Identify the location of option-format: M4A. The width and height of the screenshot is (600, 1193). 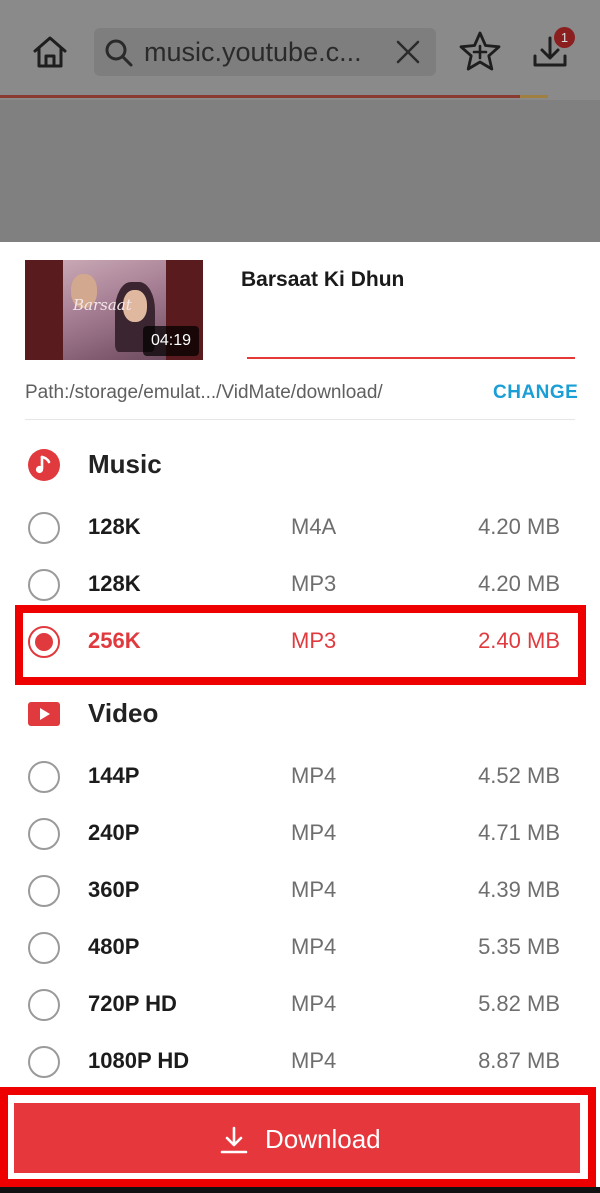
(314, 526).